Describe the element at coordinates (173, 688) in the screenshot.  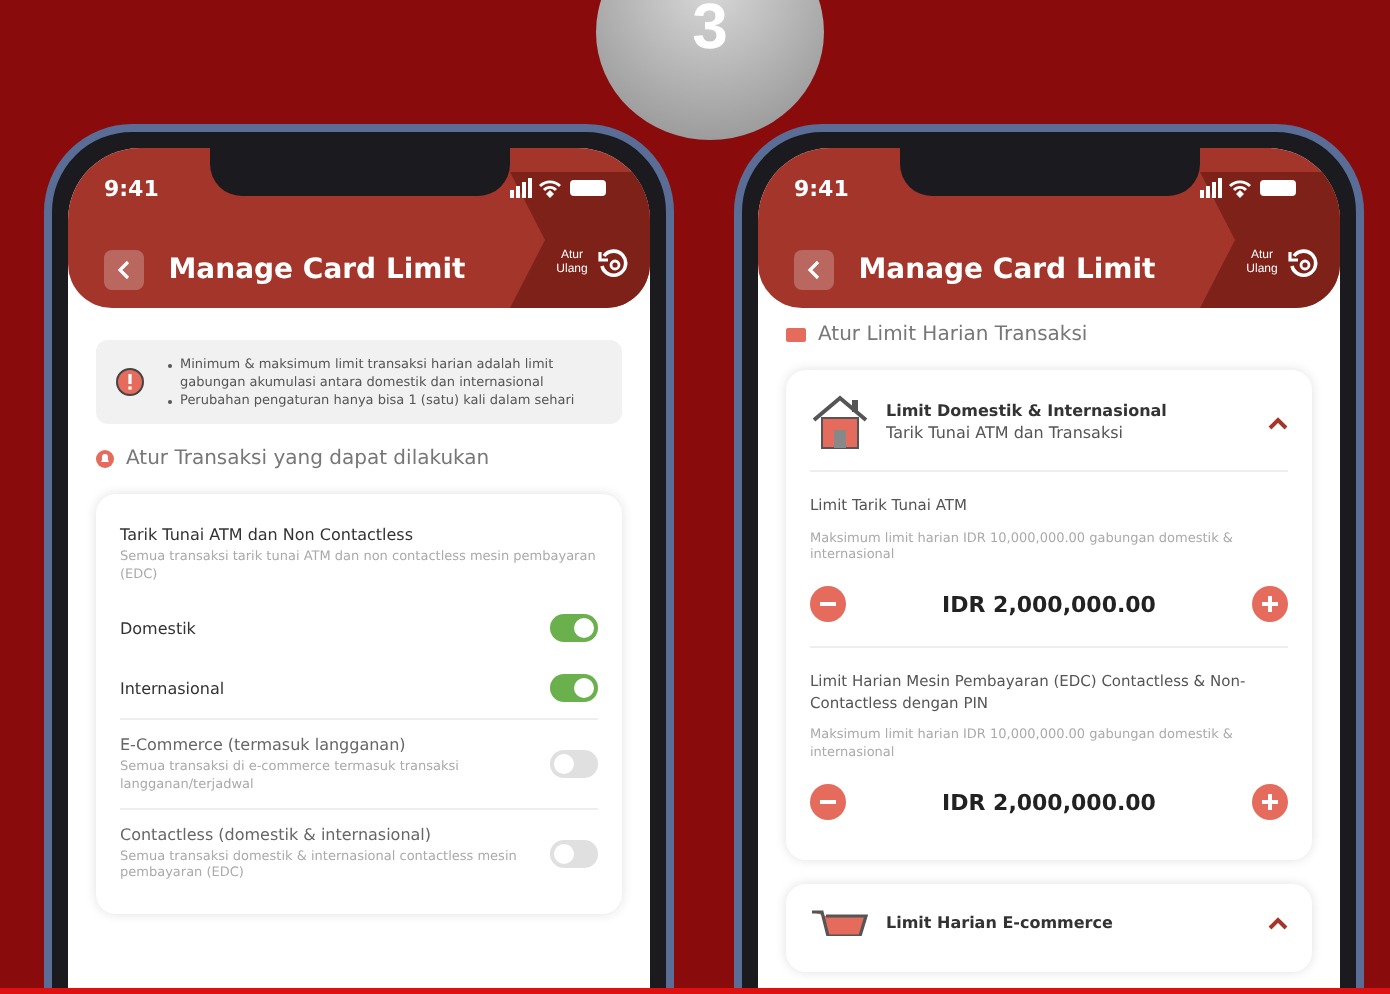
I see `item-title: Internasional` at that location.